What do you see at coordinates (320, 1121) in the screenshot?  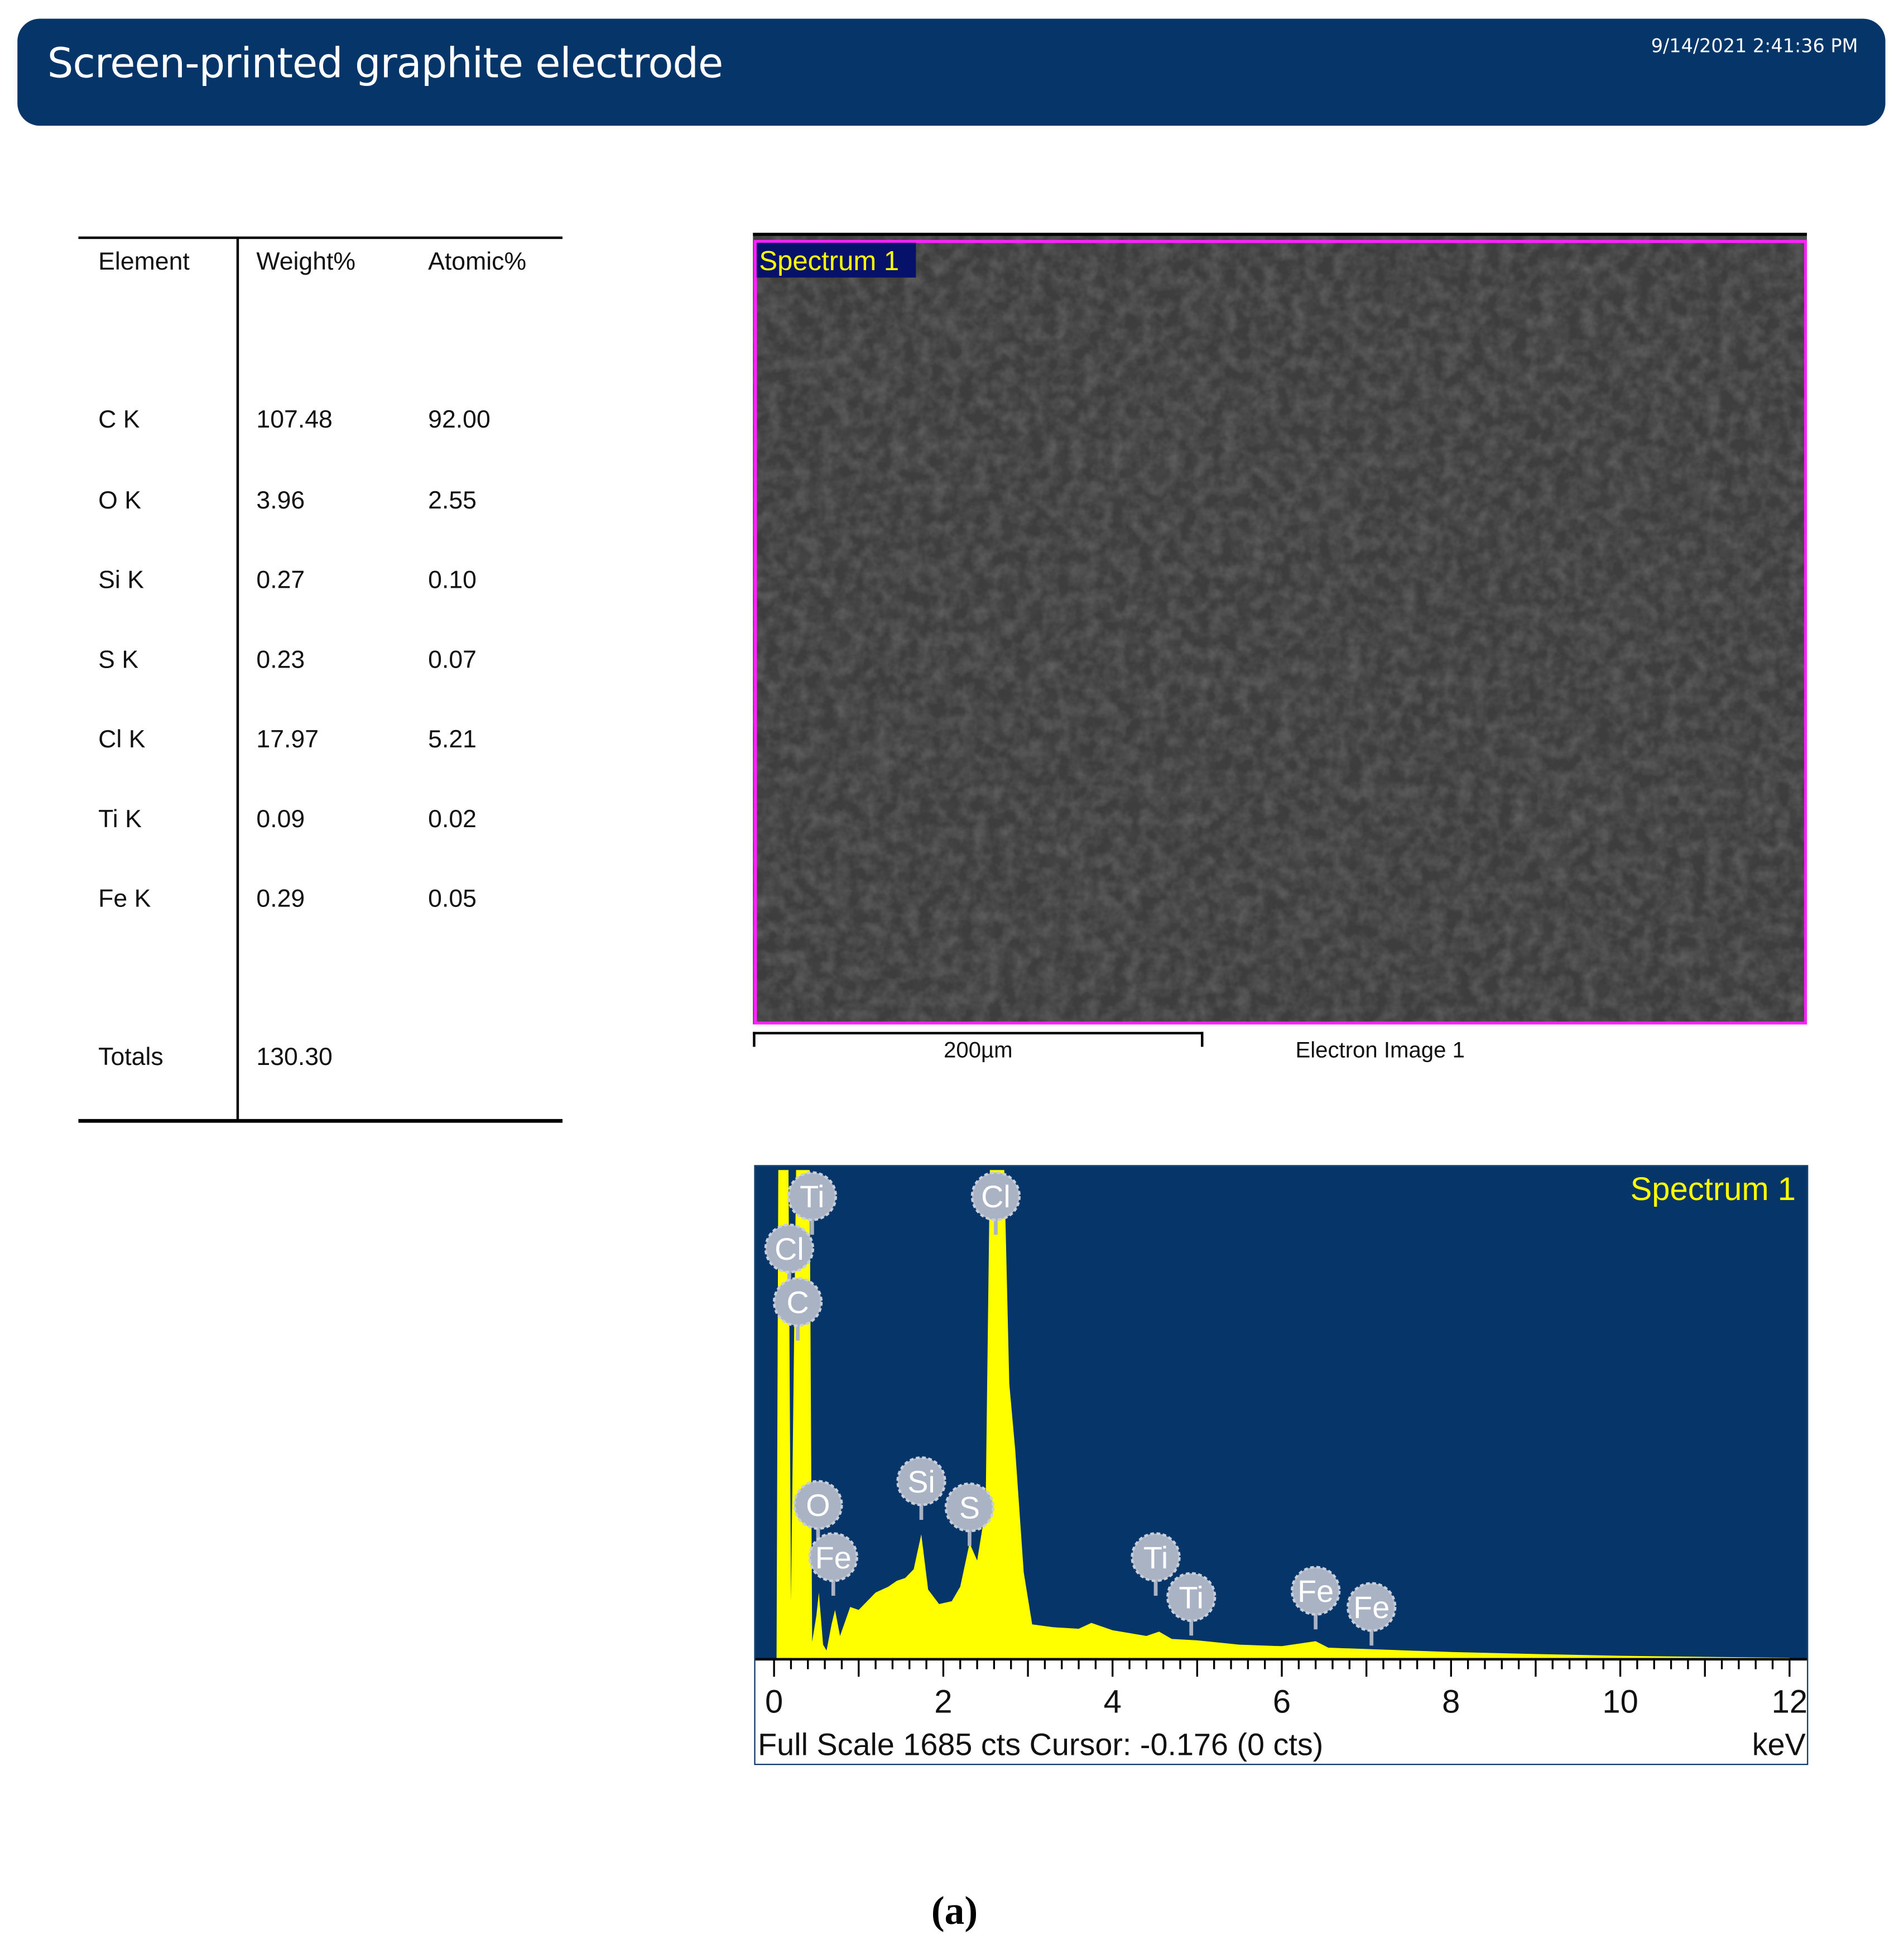 I see `table-bottom-rule` at bounding box center [320, 1121].